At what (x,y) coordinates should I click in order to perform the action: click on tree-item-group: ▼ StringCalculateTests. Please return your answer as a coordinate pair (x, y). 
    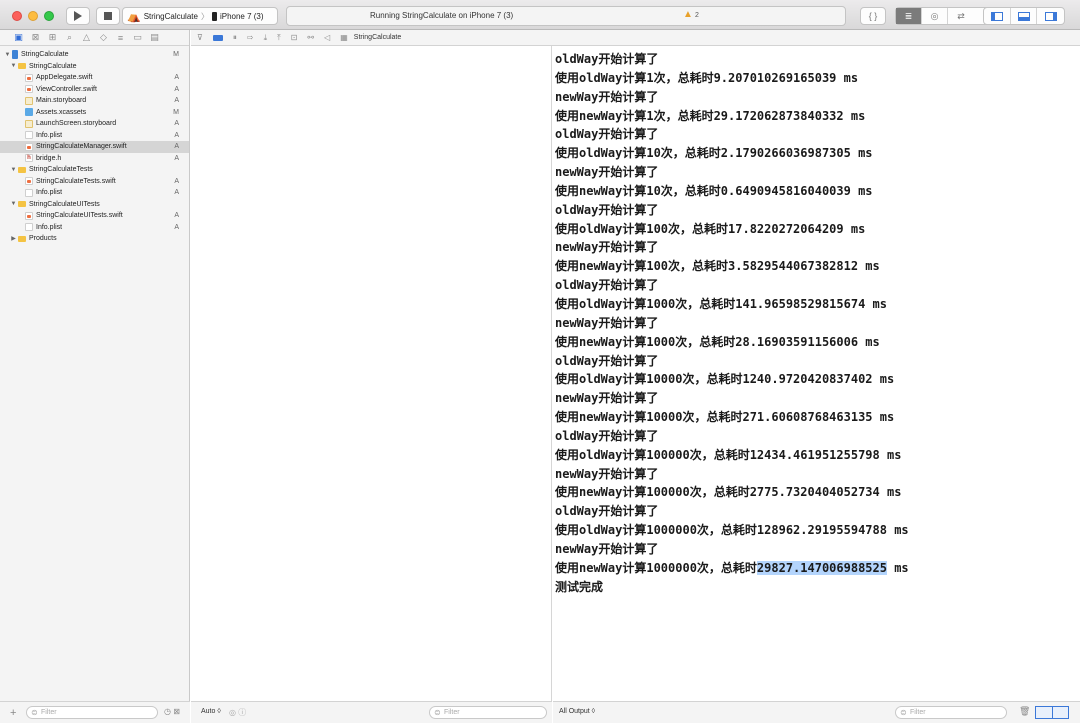
    Looking at the image, I should click on (94, 170).